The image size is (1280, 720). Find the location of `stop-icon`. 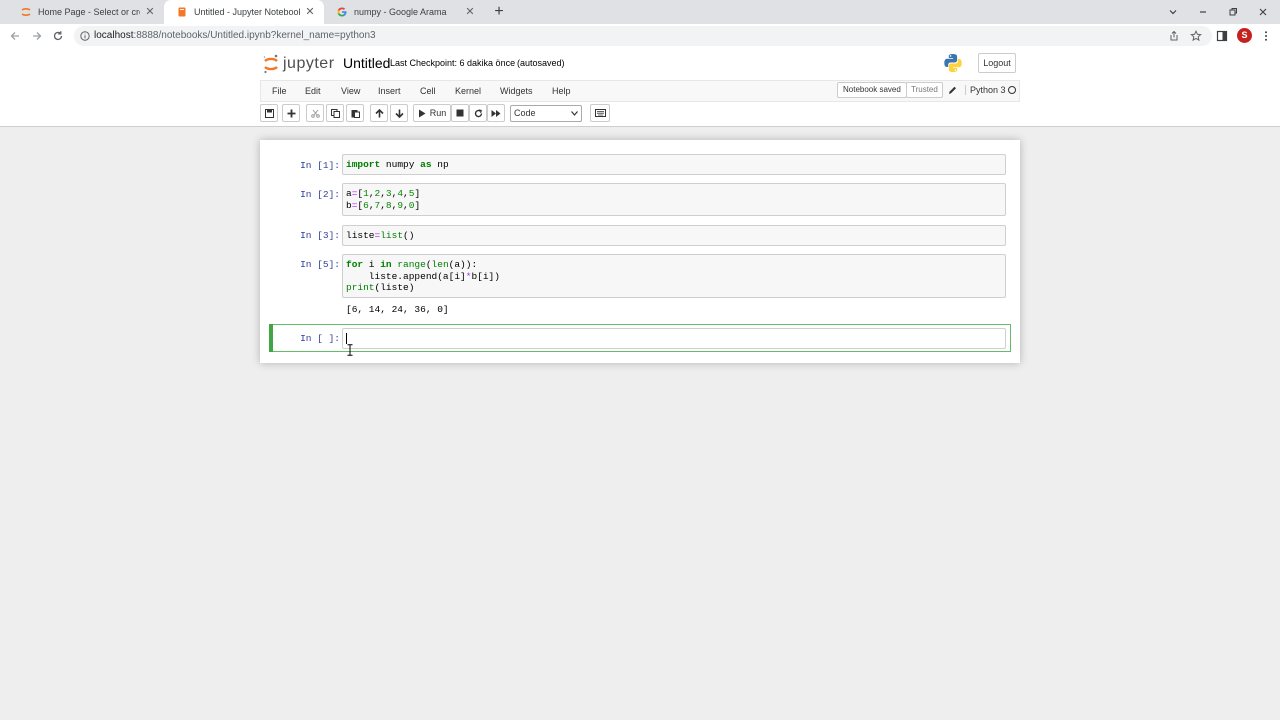

stop-icon is located at coordinates (460, 113).